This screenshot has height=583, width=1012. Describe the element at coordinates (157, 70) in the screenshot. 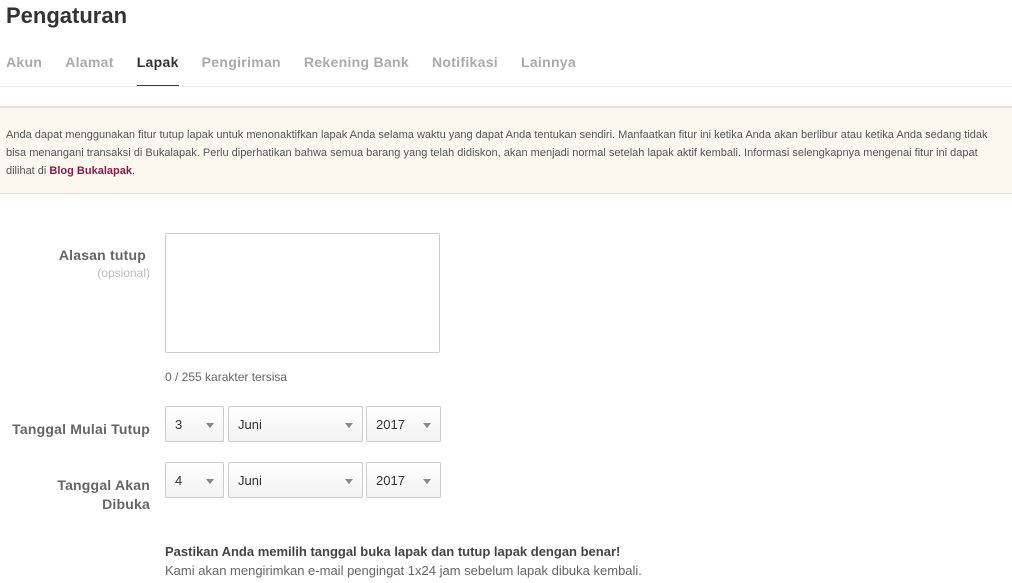

I see `tab-lapak: Lapak` at that location.